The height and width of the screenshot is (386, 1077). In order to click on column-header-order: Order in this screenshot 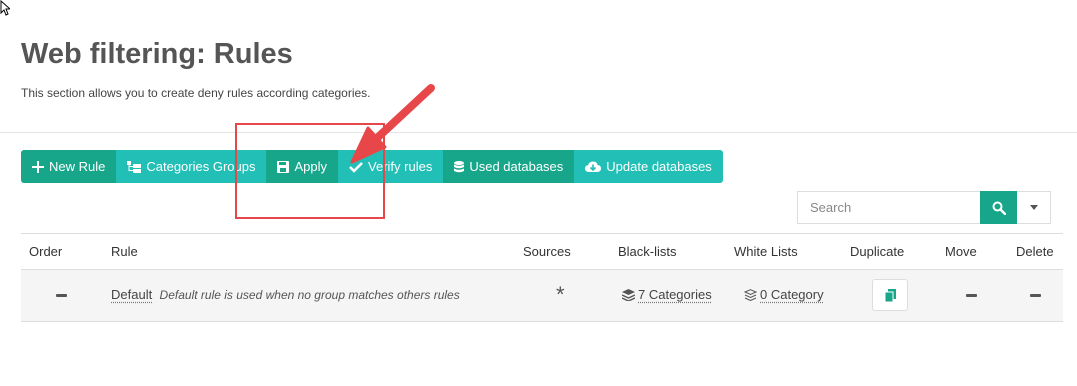, I will do `click(46, 251)`.